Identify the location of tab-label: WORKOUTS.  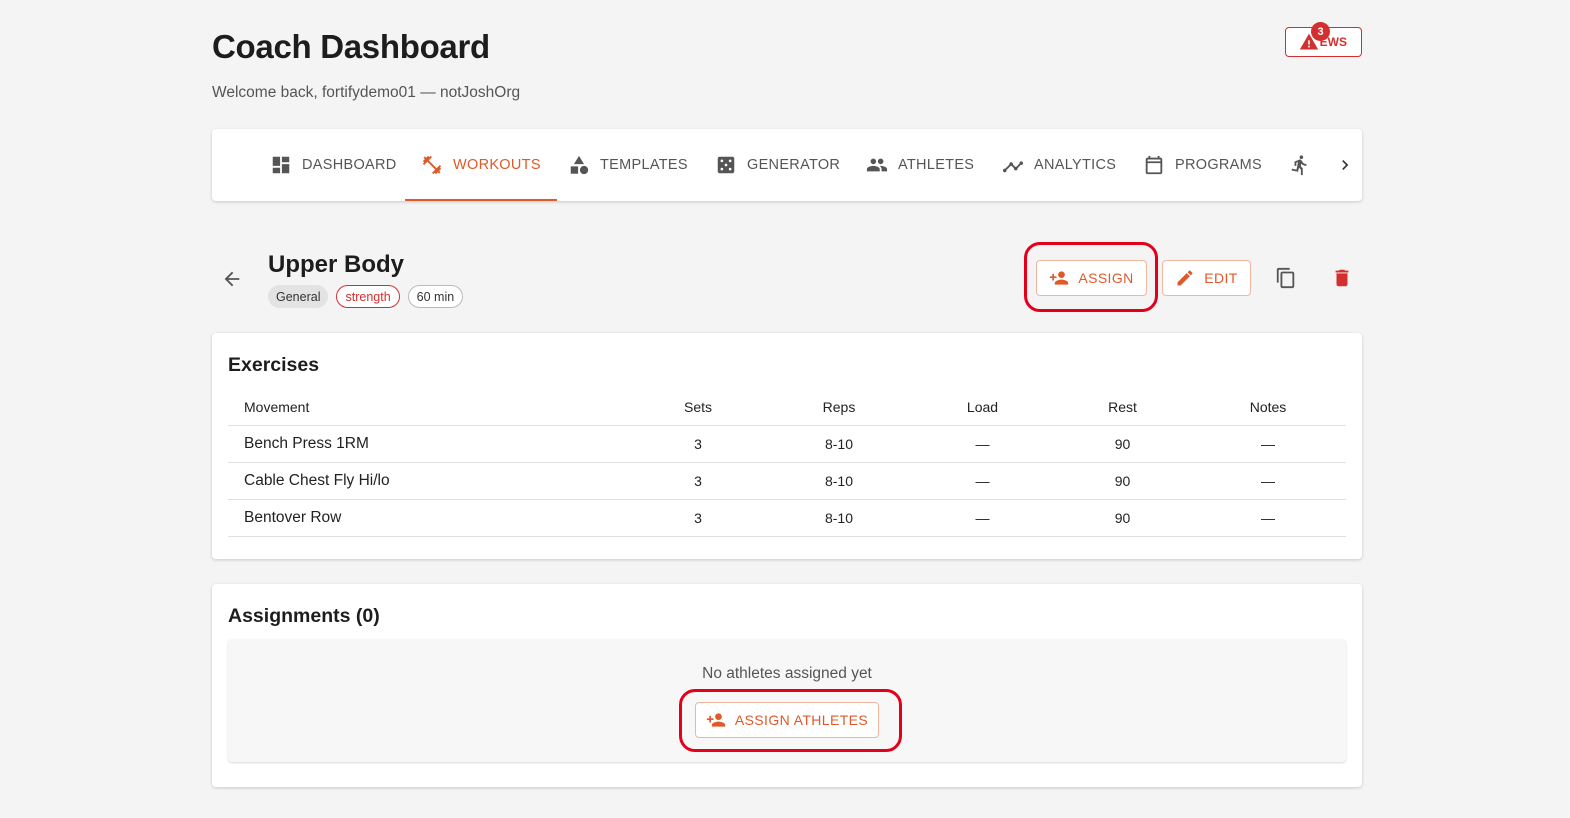
(497, 165).